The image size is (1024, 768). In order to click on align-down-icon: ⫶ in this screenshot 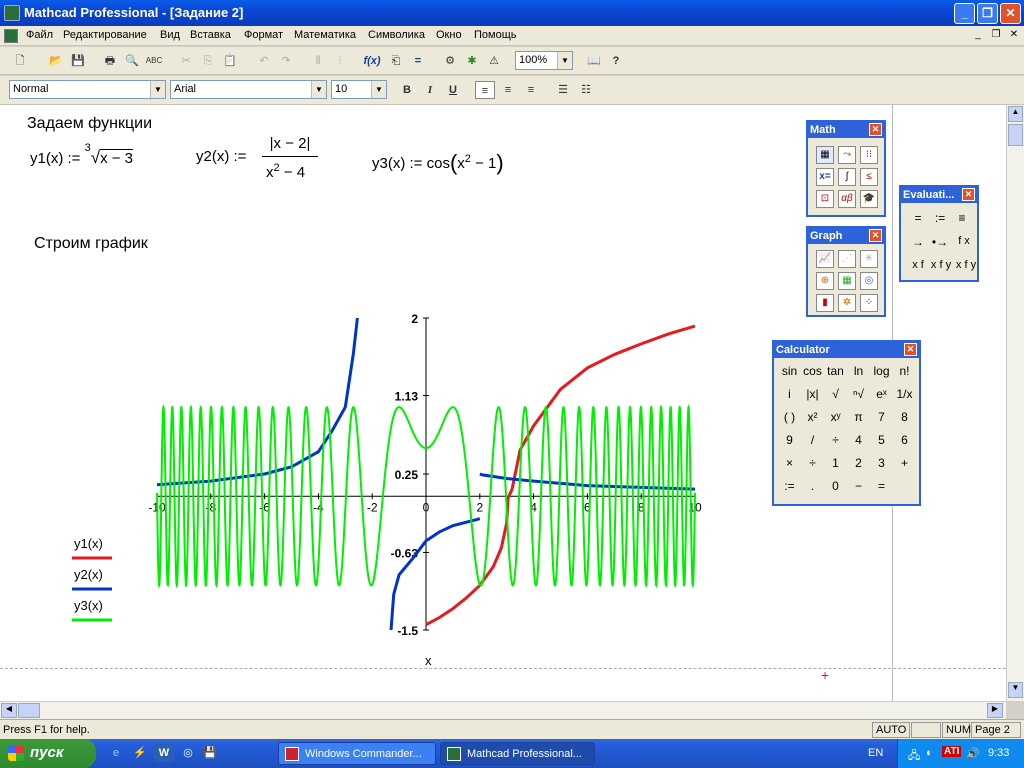, I will do `click(340, 61)`.